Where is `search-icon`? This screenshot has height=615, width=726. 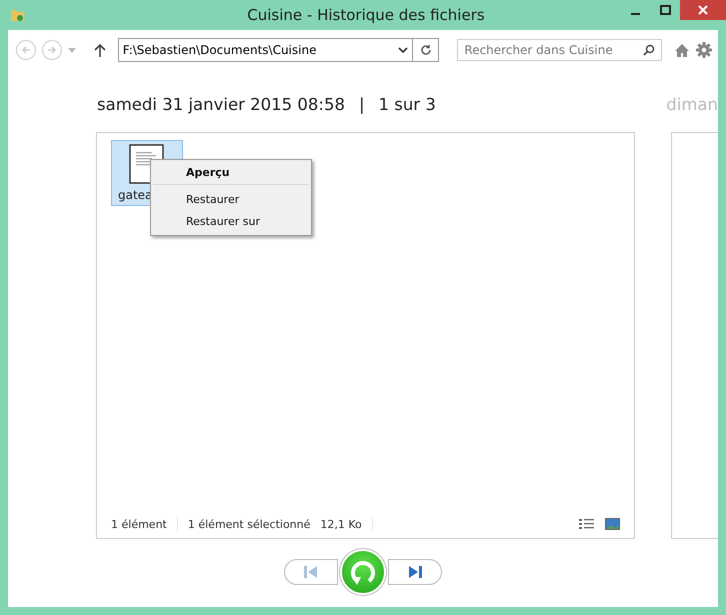
search-icon is located at coordinates (649, 50).